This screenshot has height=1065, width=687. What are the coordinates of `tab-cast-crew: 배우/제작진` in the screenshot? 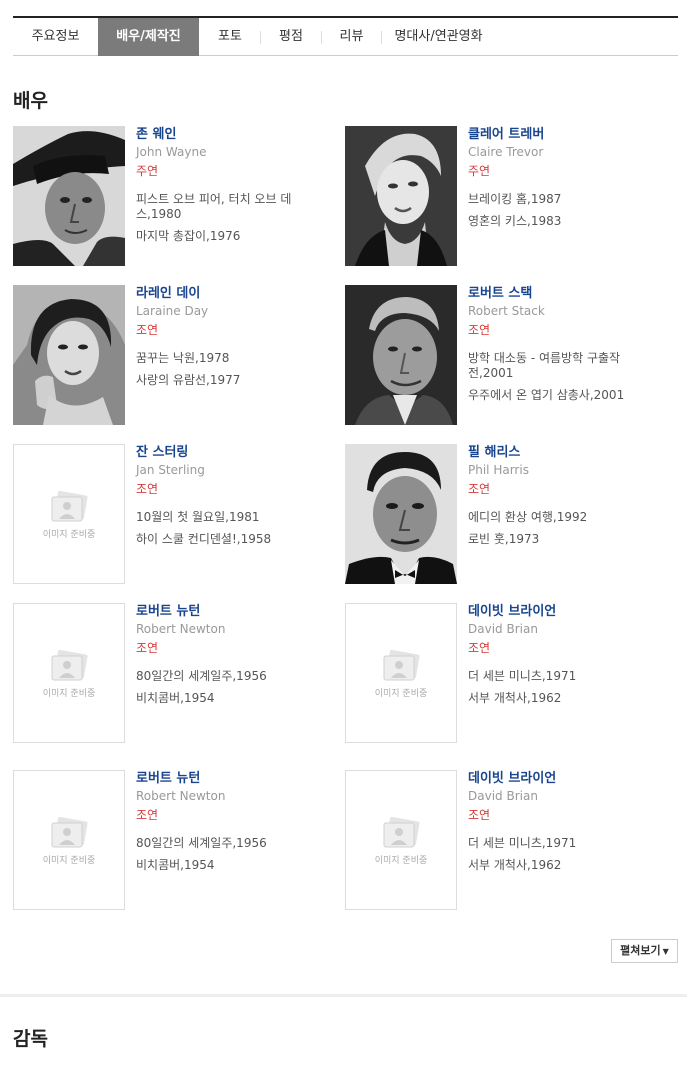 It's located at (148, 37).